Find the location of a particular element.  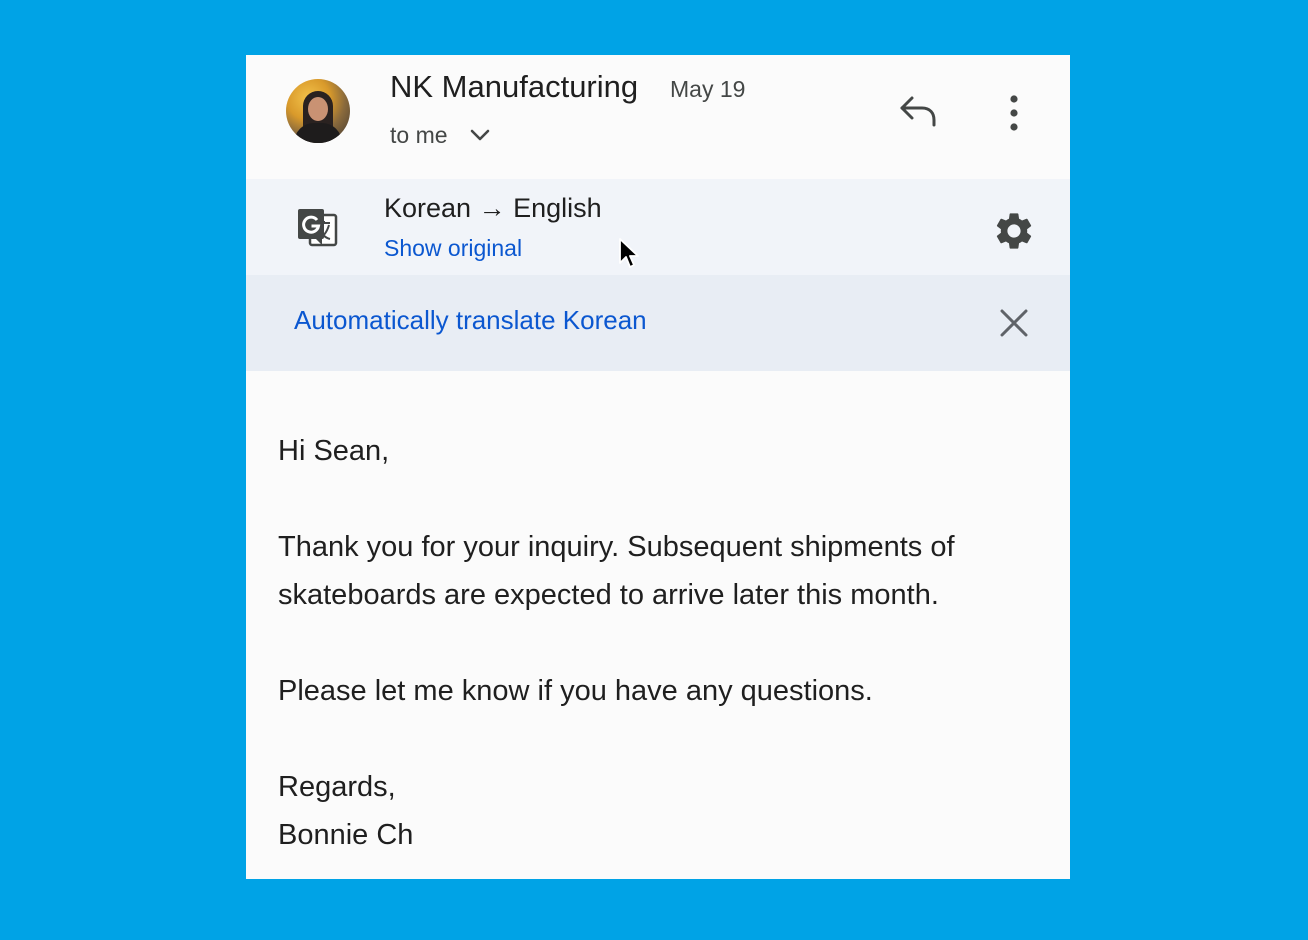

show-original-link: Show original is located at coordinates (453, 248).